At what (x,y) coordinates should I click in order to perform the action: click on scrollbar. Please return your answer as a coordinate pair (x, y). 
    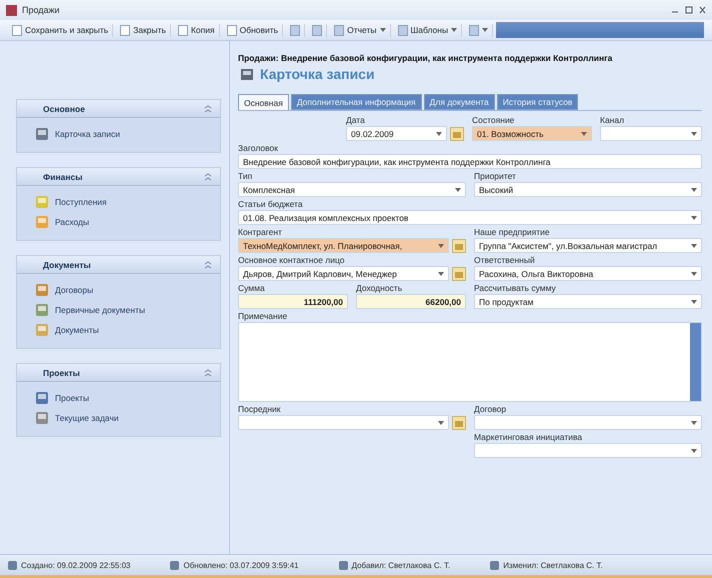
    Looking at the image, I should click on (695, 362).